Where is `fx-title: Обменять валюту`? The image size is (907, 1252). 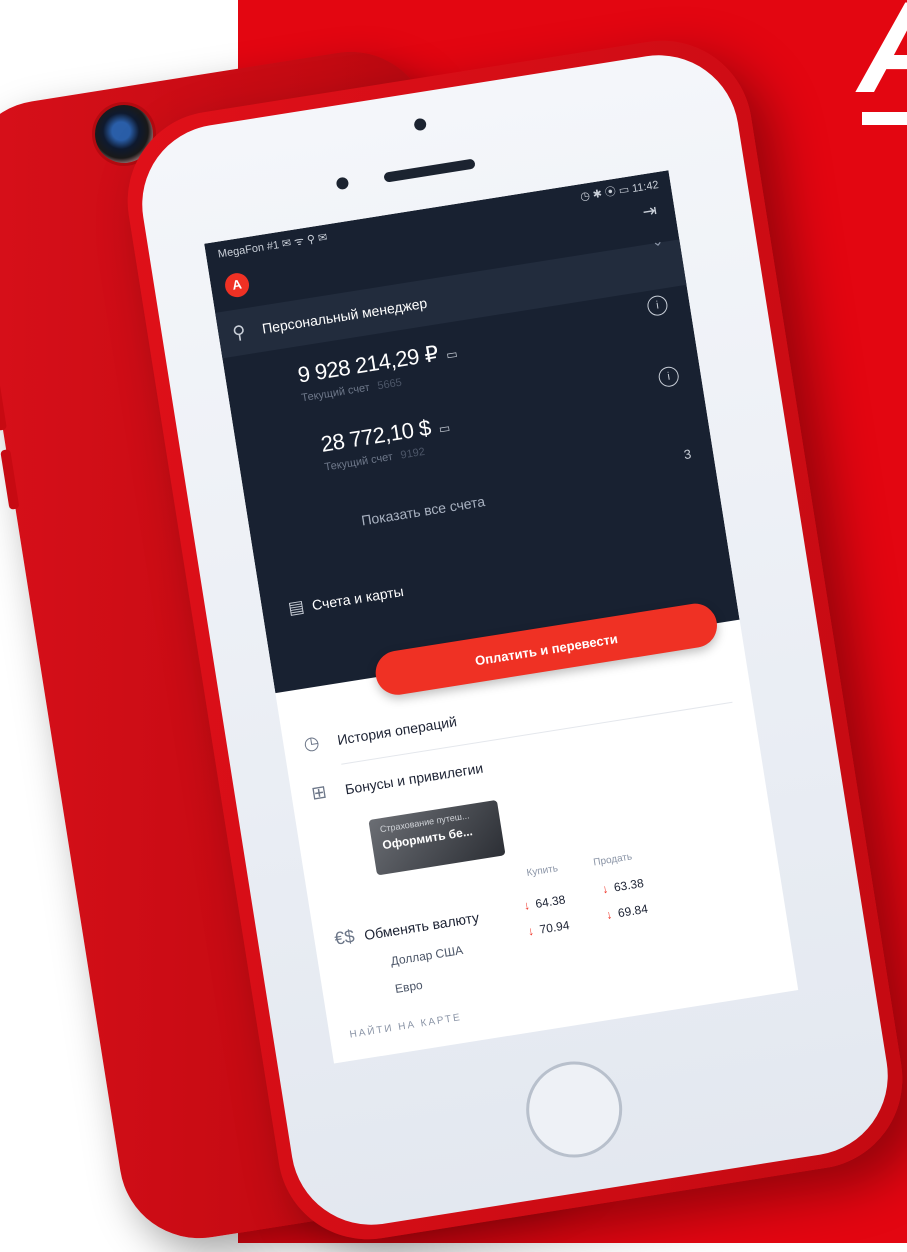
fx-title: Обменять валюту is located at coordinates (422, 925).